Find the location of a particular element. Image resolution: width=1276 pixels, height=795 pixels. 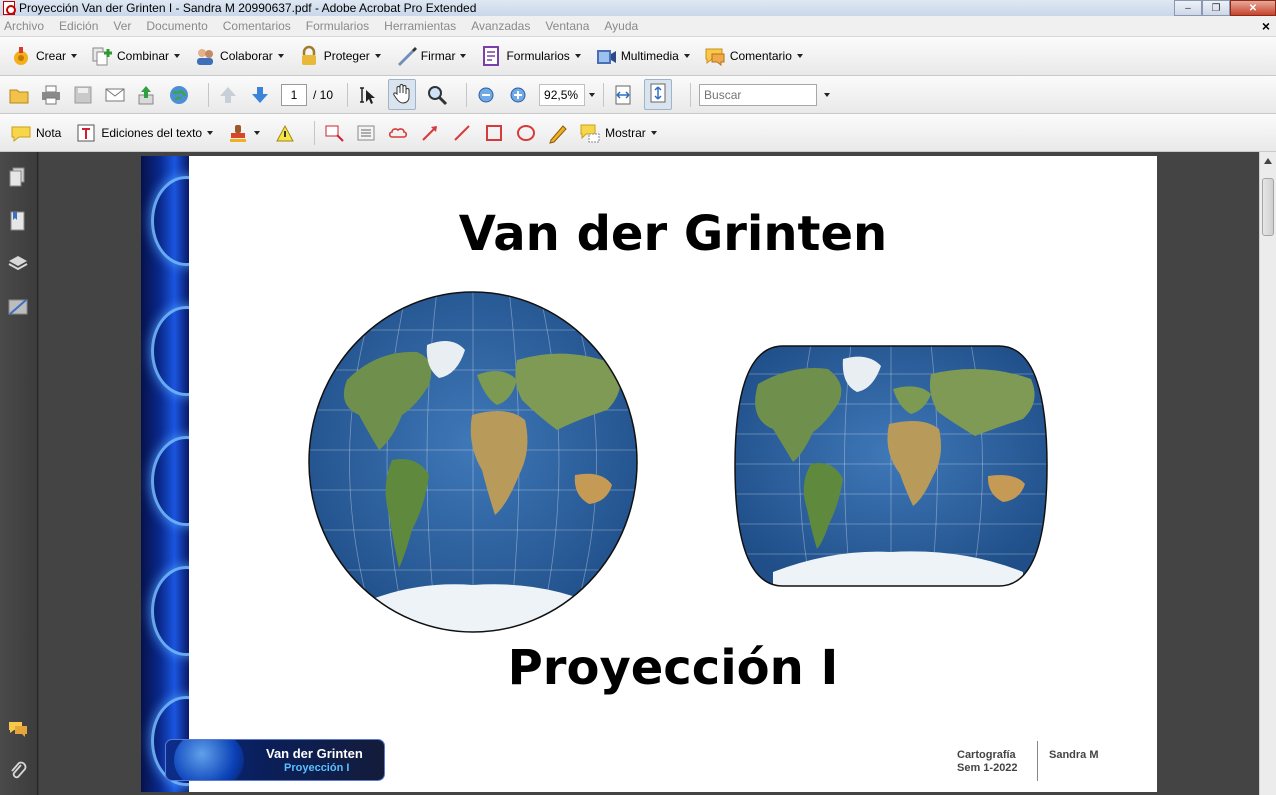

show-comments-button: Mostrar is located at coordinates (618, 133).